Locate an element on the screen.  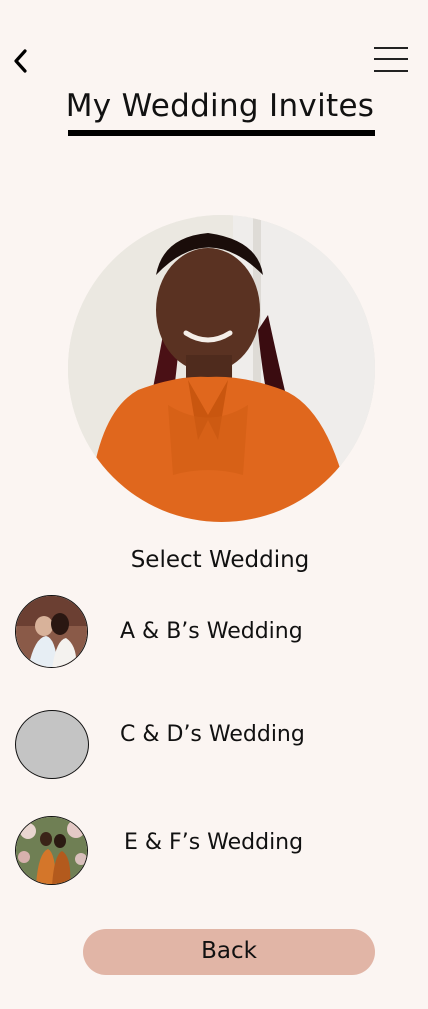
wedding-avatar-e-f is located at coordinates (51, 850).